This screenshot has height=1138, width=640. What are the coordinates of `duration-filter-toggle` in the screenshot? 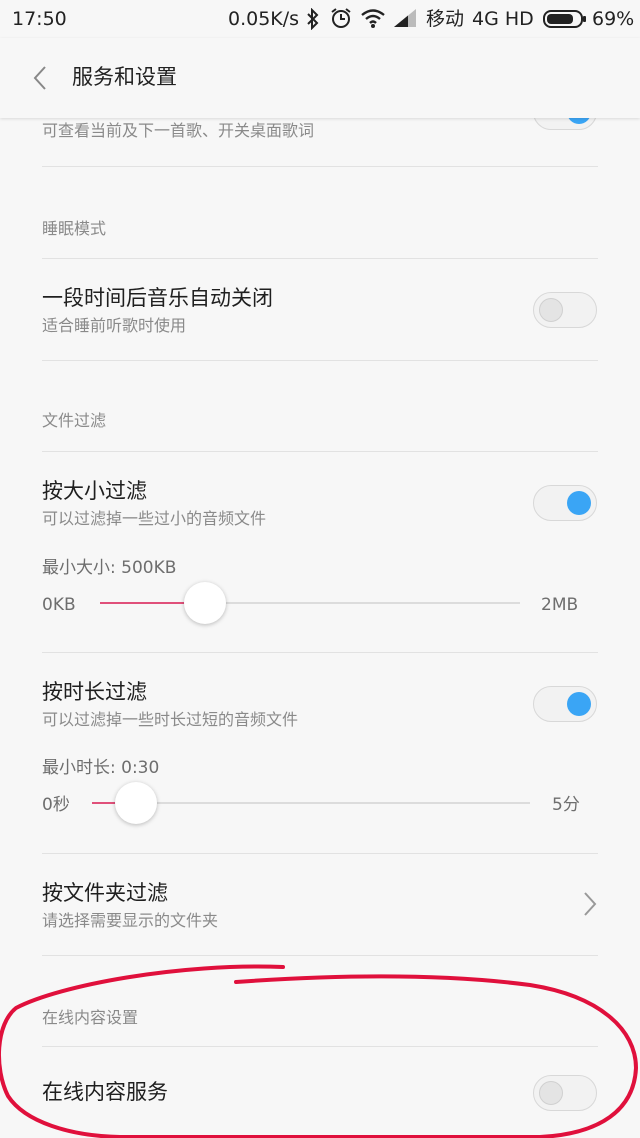 It's located at (565, 704).